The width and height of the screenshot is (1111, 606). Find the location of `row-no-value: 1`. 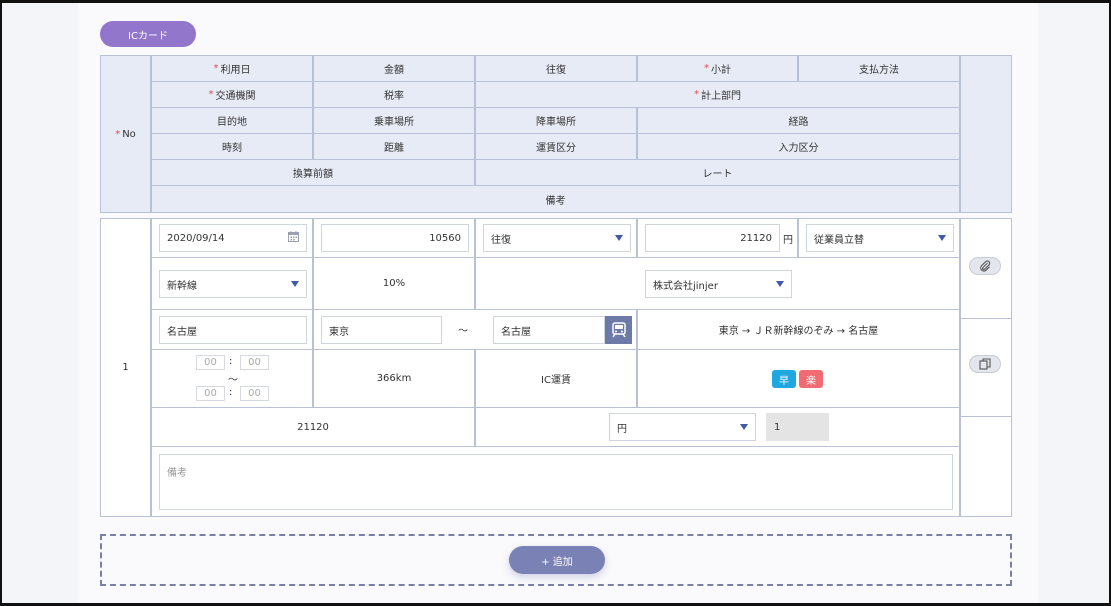

row-no-value: 1 is located at coordinates (125, 367).